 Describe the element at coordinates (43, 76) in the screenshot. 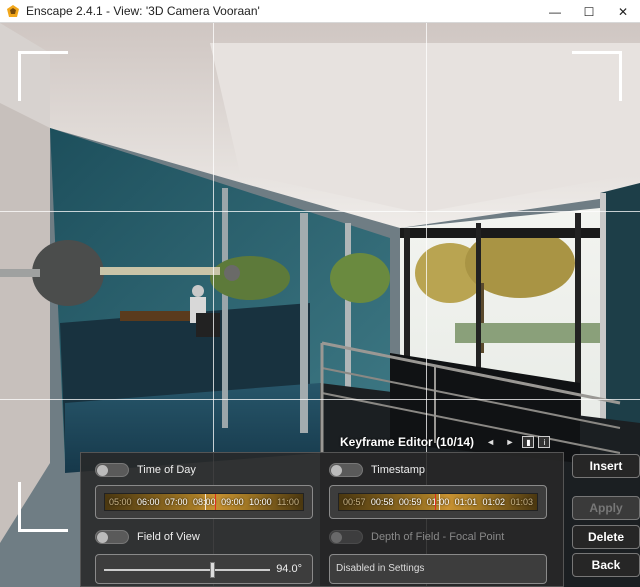

I see `frame-corner-top-left` at that location.